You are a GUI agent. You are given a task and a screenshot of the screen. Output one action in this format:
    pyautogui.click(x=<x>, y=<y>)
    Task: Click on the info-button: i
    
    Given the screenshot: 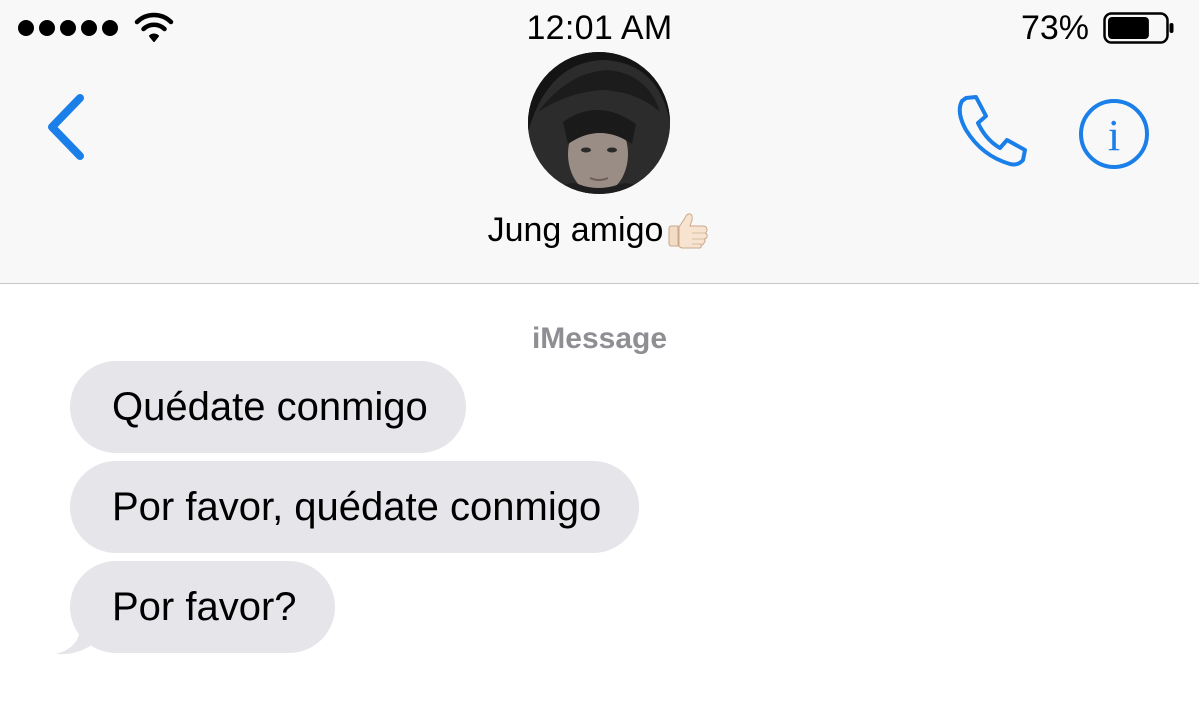 What is the action you would take?
    pyautogui.click(x=1114, y=136)
    